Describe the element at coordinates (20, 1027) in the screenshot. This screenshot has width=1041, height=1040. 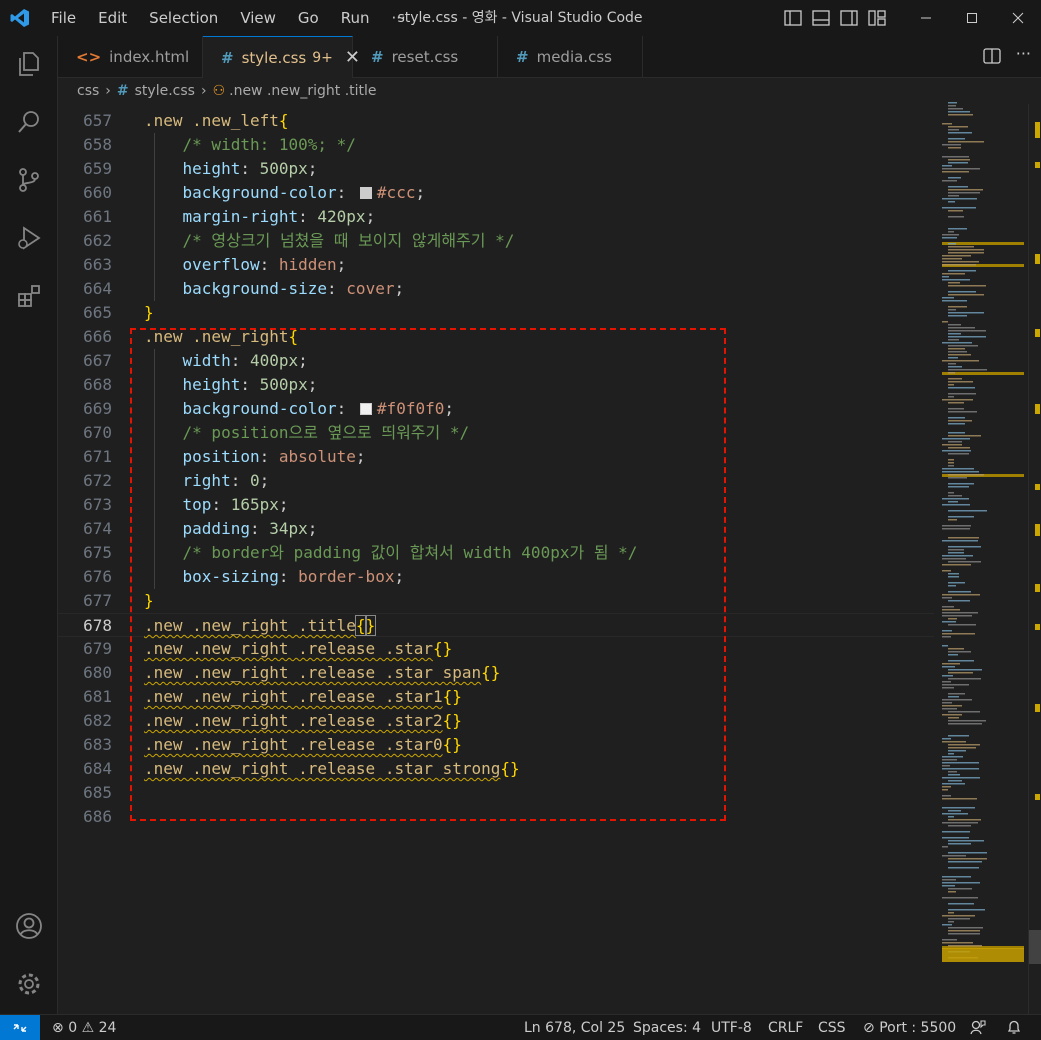
I see `remote-indicator-icon` at that location.